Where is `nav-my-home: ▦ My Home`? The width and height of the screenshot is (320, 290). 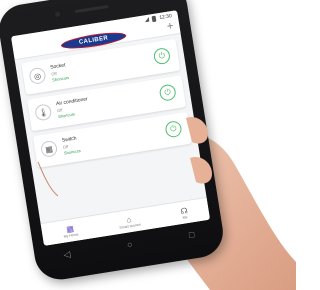
nav-my-home: ▦ My Home is located at coordinates (70, 231).